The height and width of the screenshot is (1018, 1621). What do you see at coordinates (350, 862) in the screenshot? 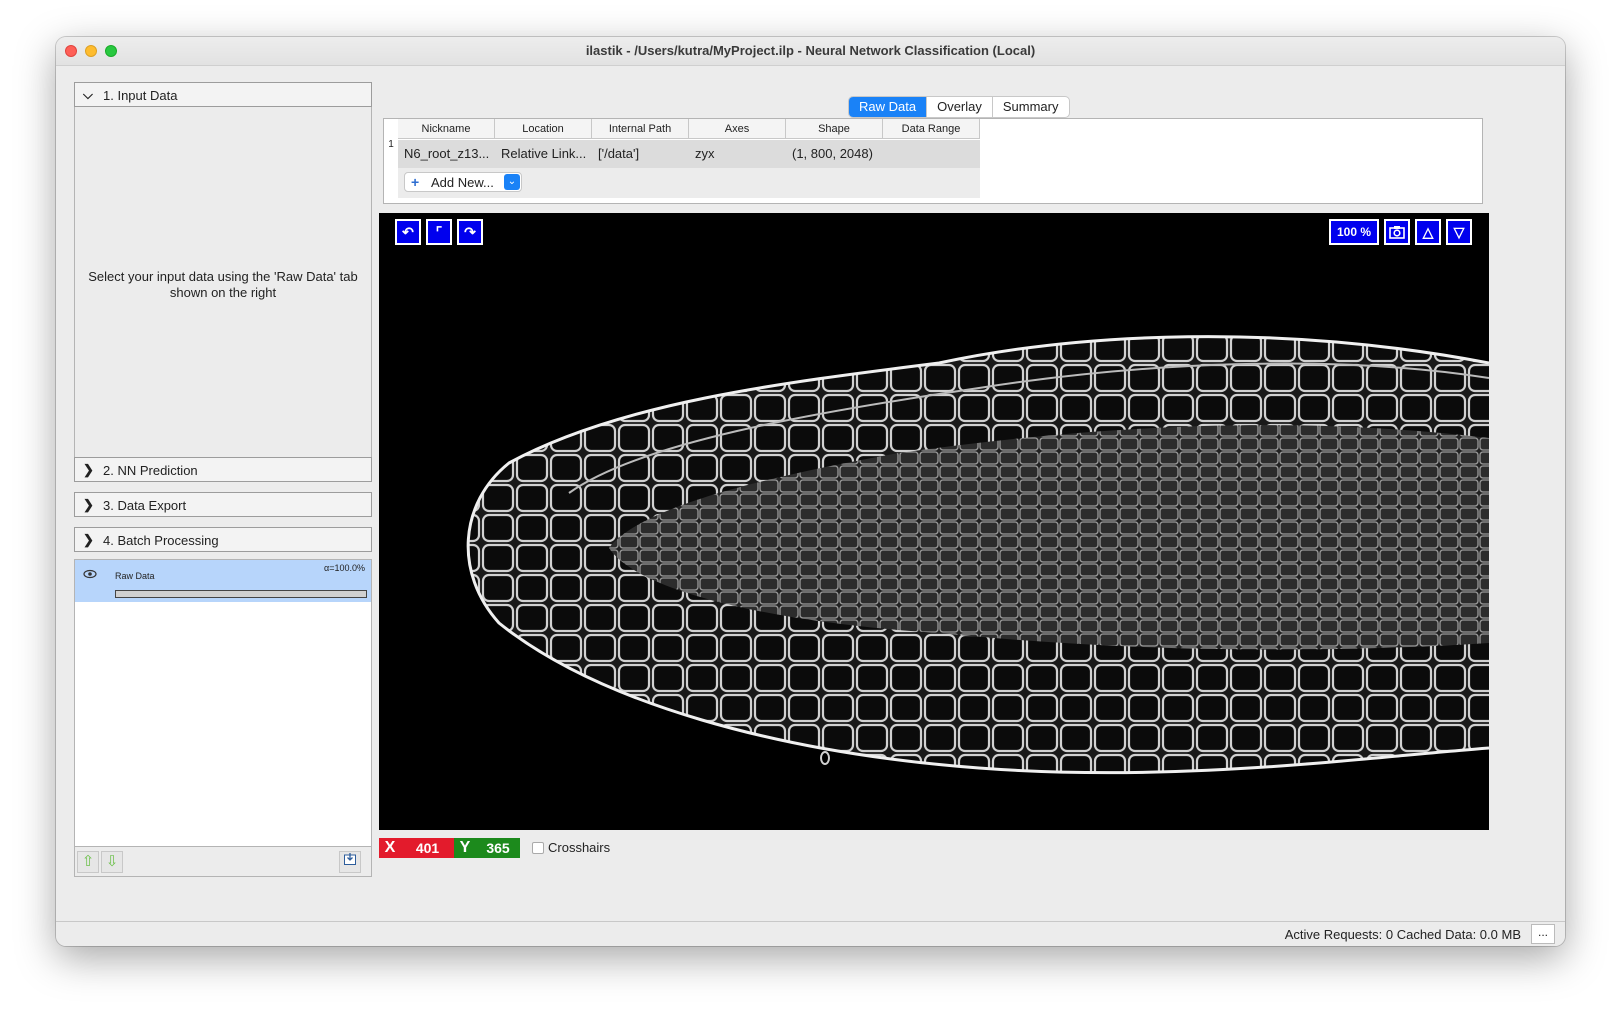
I see `export-layer-icon` at bounding box center [350, 862].